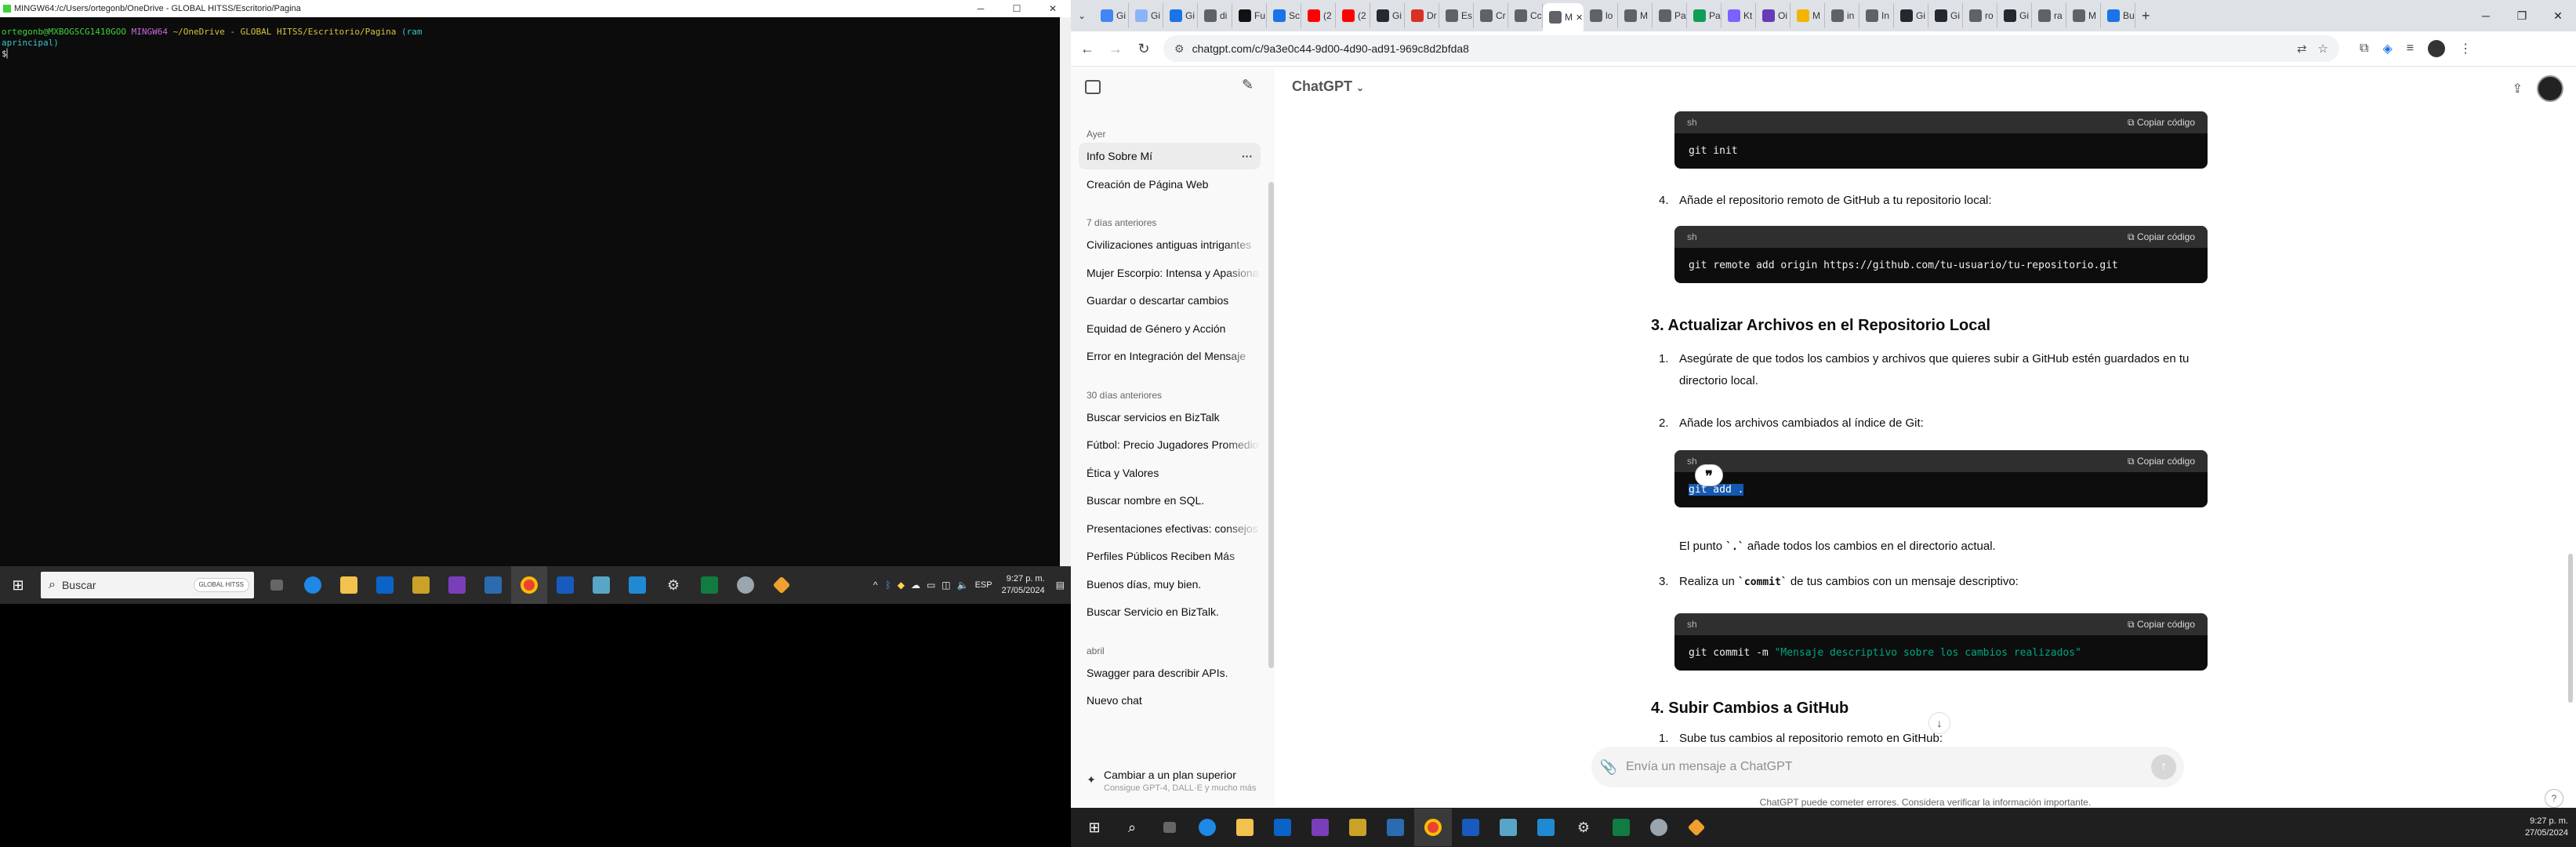  Describe the element at coordinates (1284, 15) in the screenshot. I see `browser-tab: Sc` at that location.